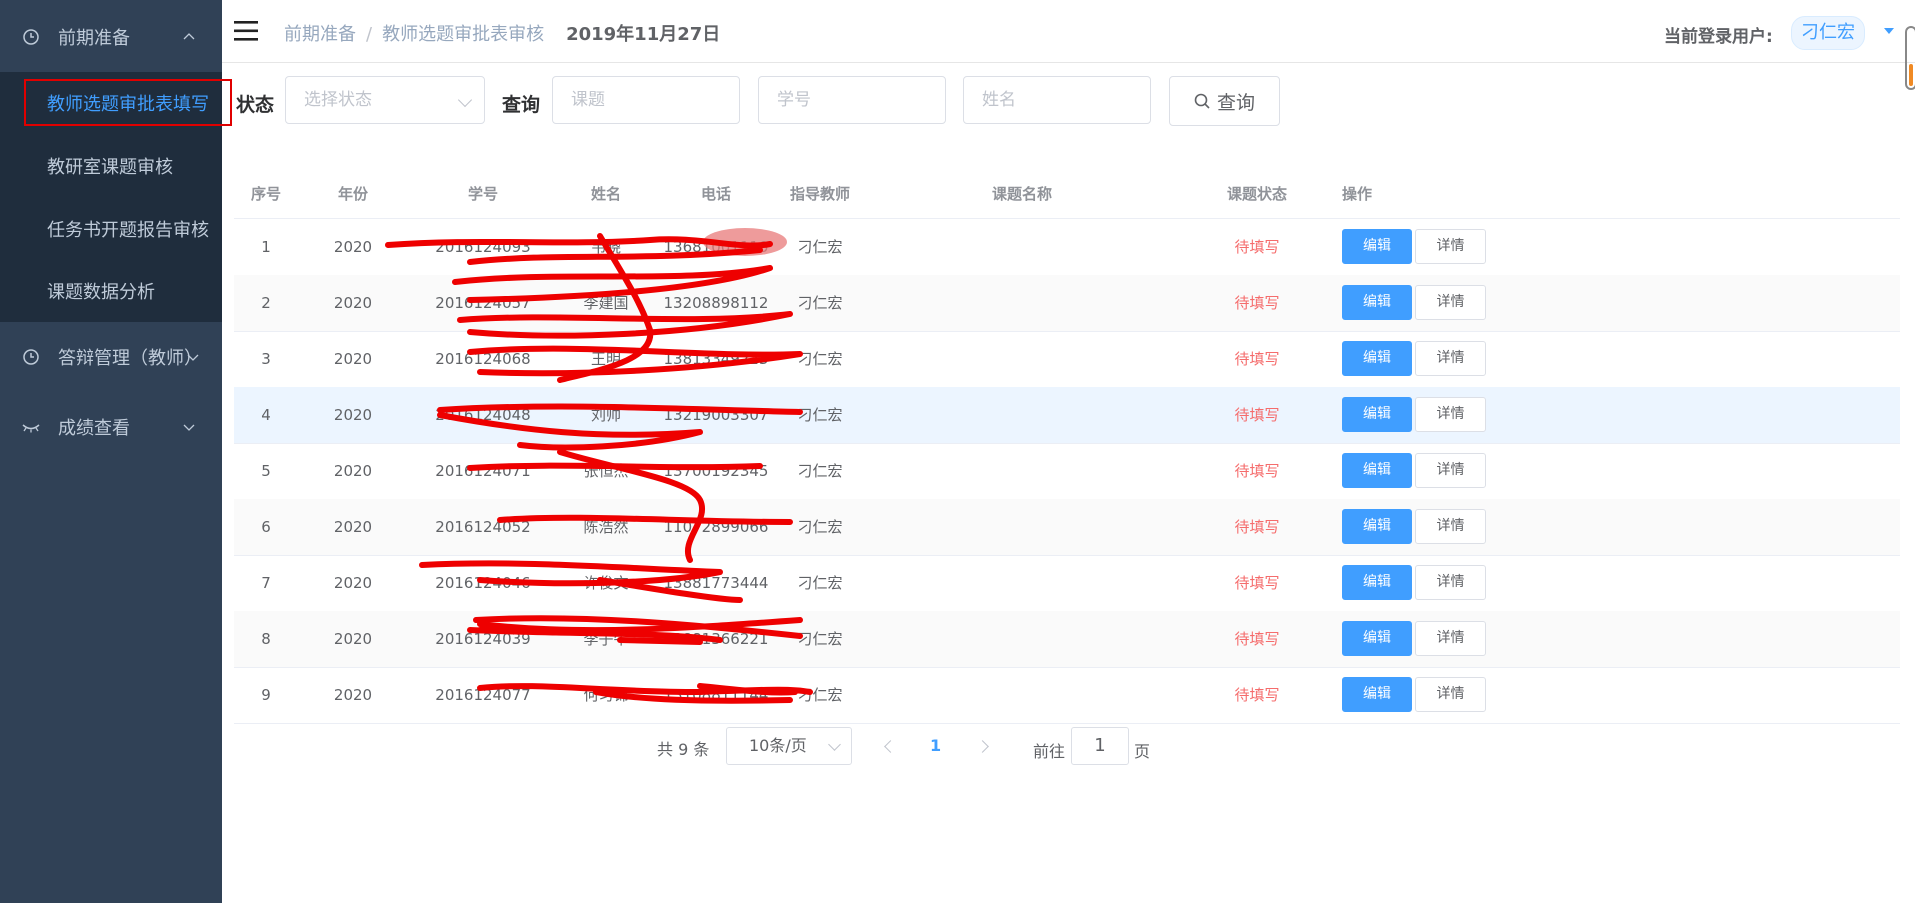 This screenshot has width=1915, height=903. I want to click on hamburger-icon, so click(246, 31).